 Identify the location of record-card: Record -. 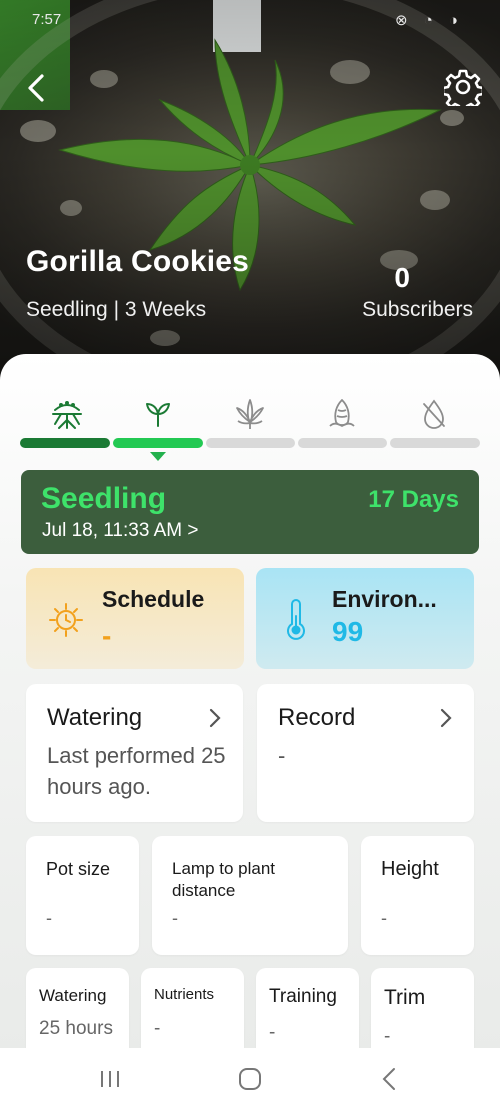
(365, 753).